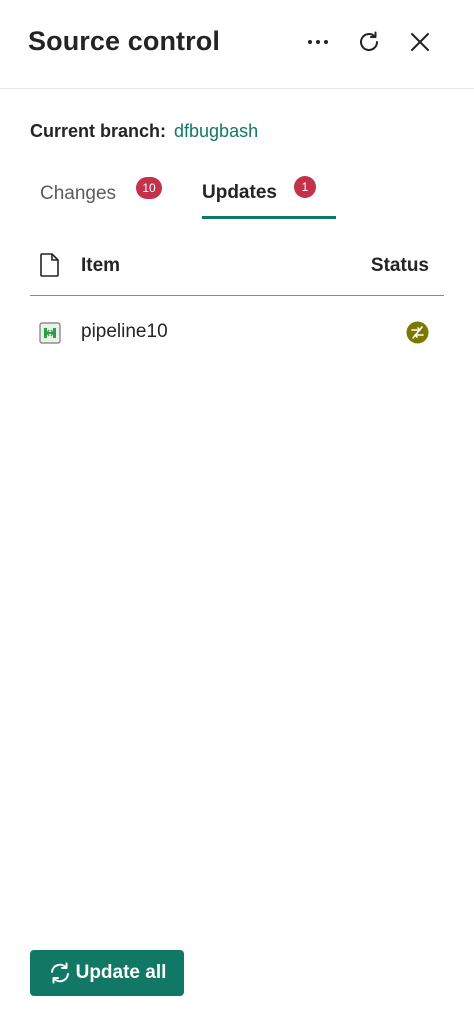 Image resolution: width=474 pixels, height=1012 pixels. What do you see at coordinates (49, 265) in the screenshot?
I see `document-icon` at bounding box center [49, 265].